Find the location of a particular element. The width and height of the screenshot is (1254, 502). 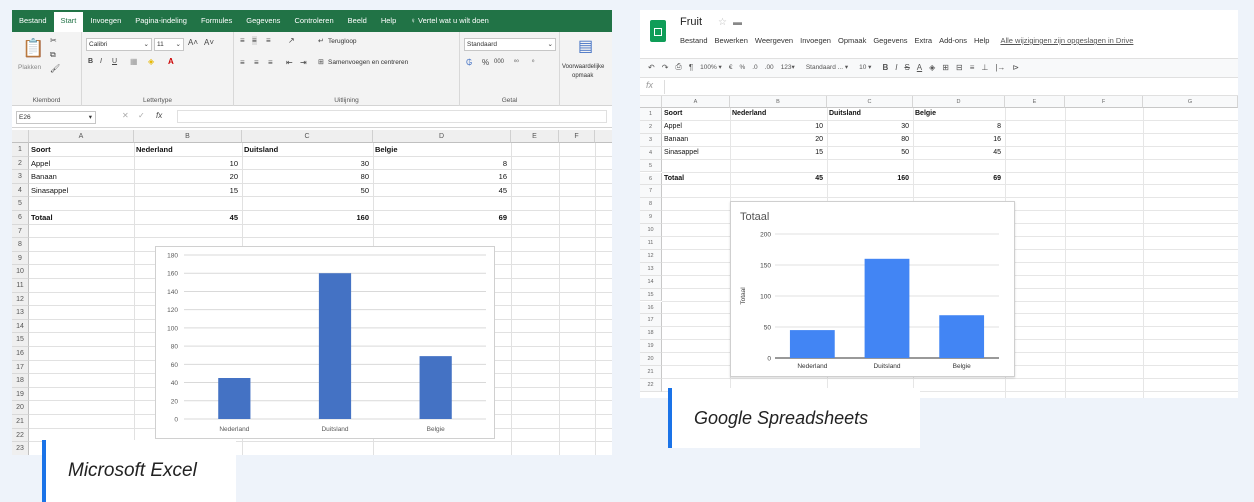

thousands-icon: 000 is located at coordinates (499, 62).